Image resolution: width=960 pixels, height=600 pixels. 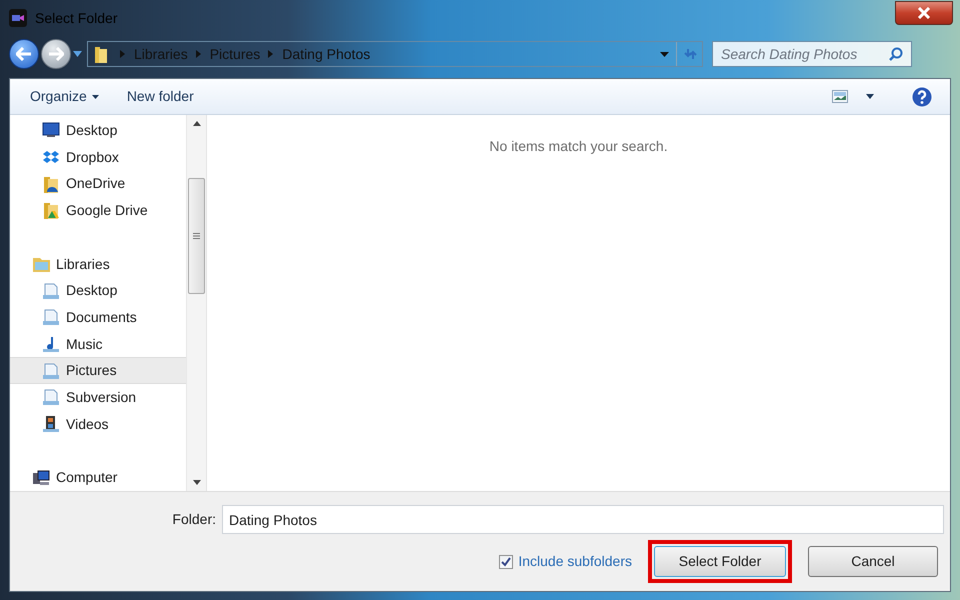 What do you see at coordinates (51, 157) in the screenshot?
I see `dropbox-icon` at bounding box center [51, 157].